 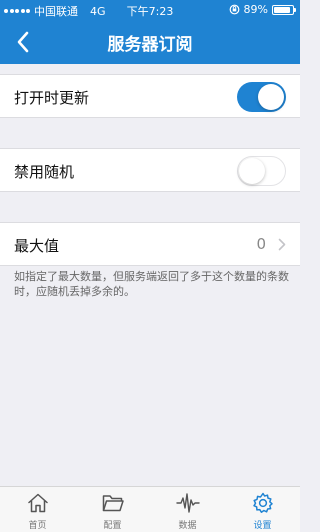 I want to click on disable-random-toggle, so click(x=261, y=171).